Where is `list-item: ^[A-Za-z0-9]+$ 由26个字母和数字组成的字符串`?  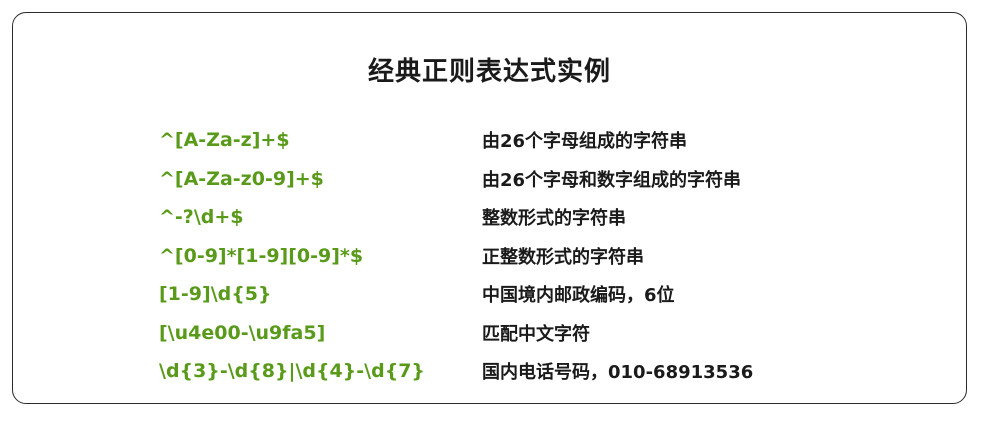 list-item: ^[A-Za-z0-9]+$ 由26个字母和数字组成的字符串 is located at coordinates (509, 179).